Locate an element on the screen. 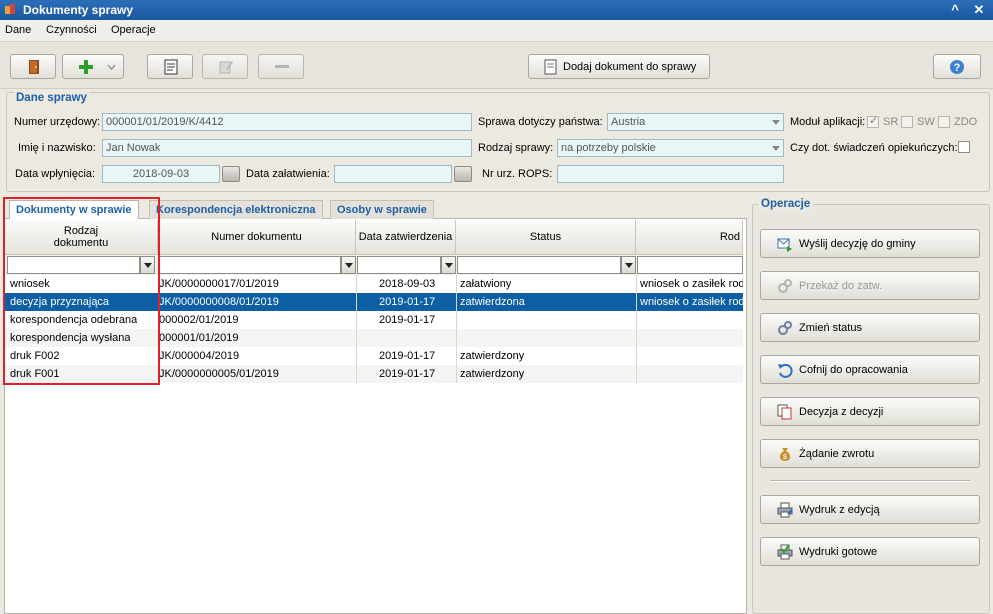  care-benefits-label: Czy dot. świadczeń opiekuńczych: is located at coordinates (874, 148).